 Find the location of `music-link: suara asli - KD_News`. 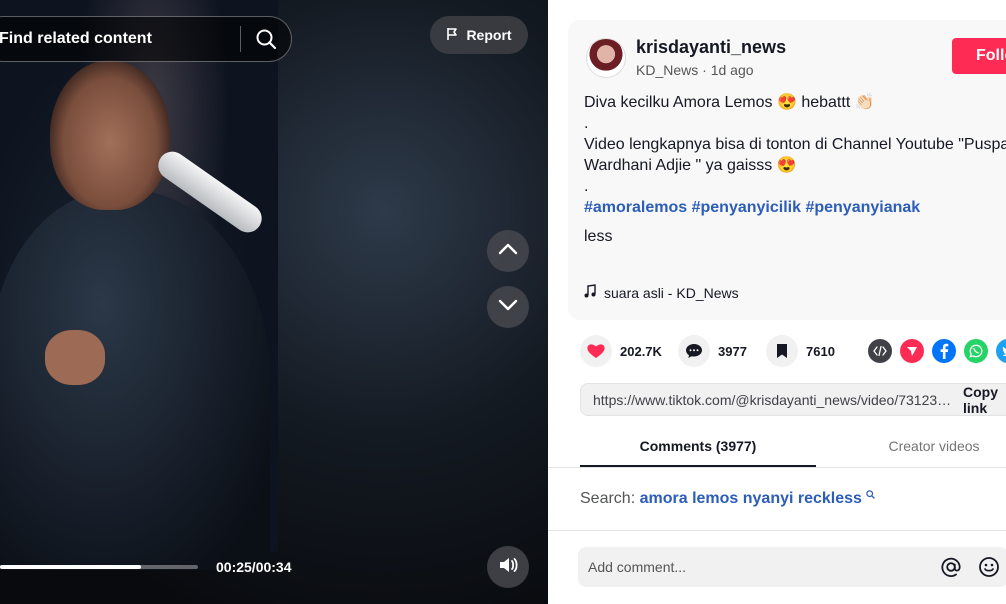

music-link: suara asli - KD_News is located at coordinates (661, 292).